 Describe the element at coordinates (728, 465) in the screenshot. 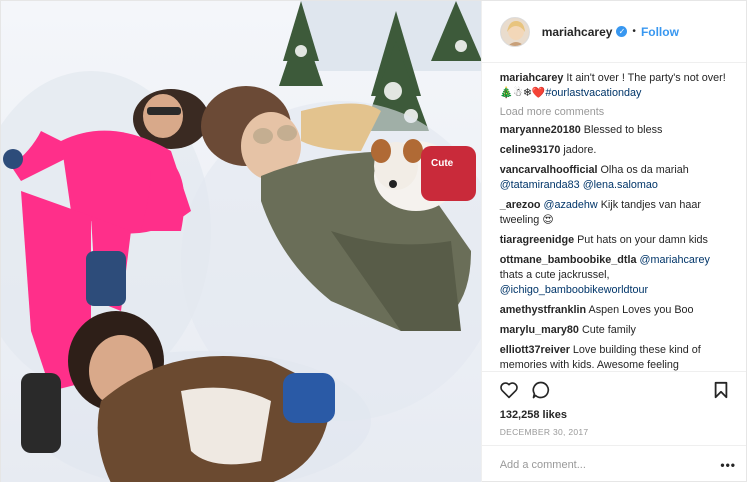

I see `more-options-button: •••` at that location.